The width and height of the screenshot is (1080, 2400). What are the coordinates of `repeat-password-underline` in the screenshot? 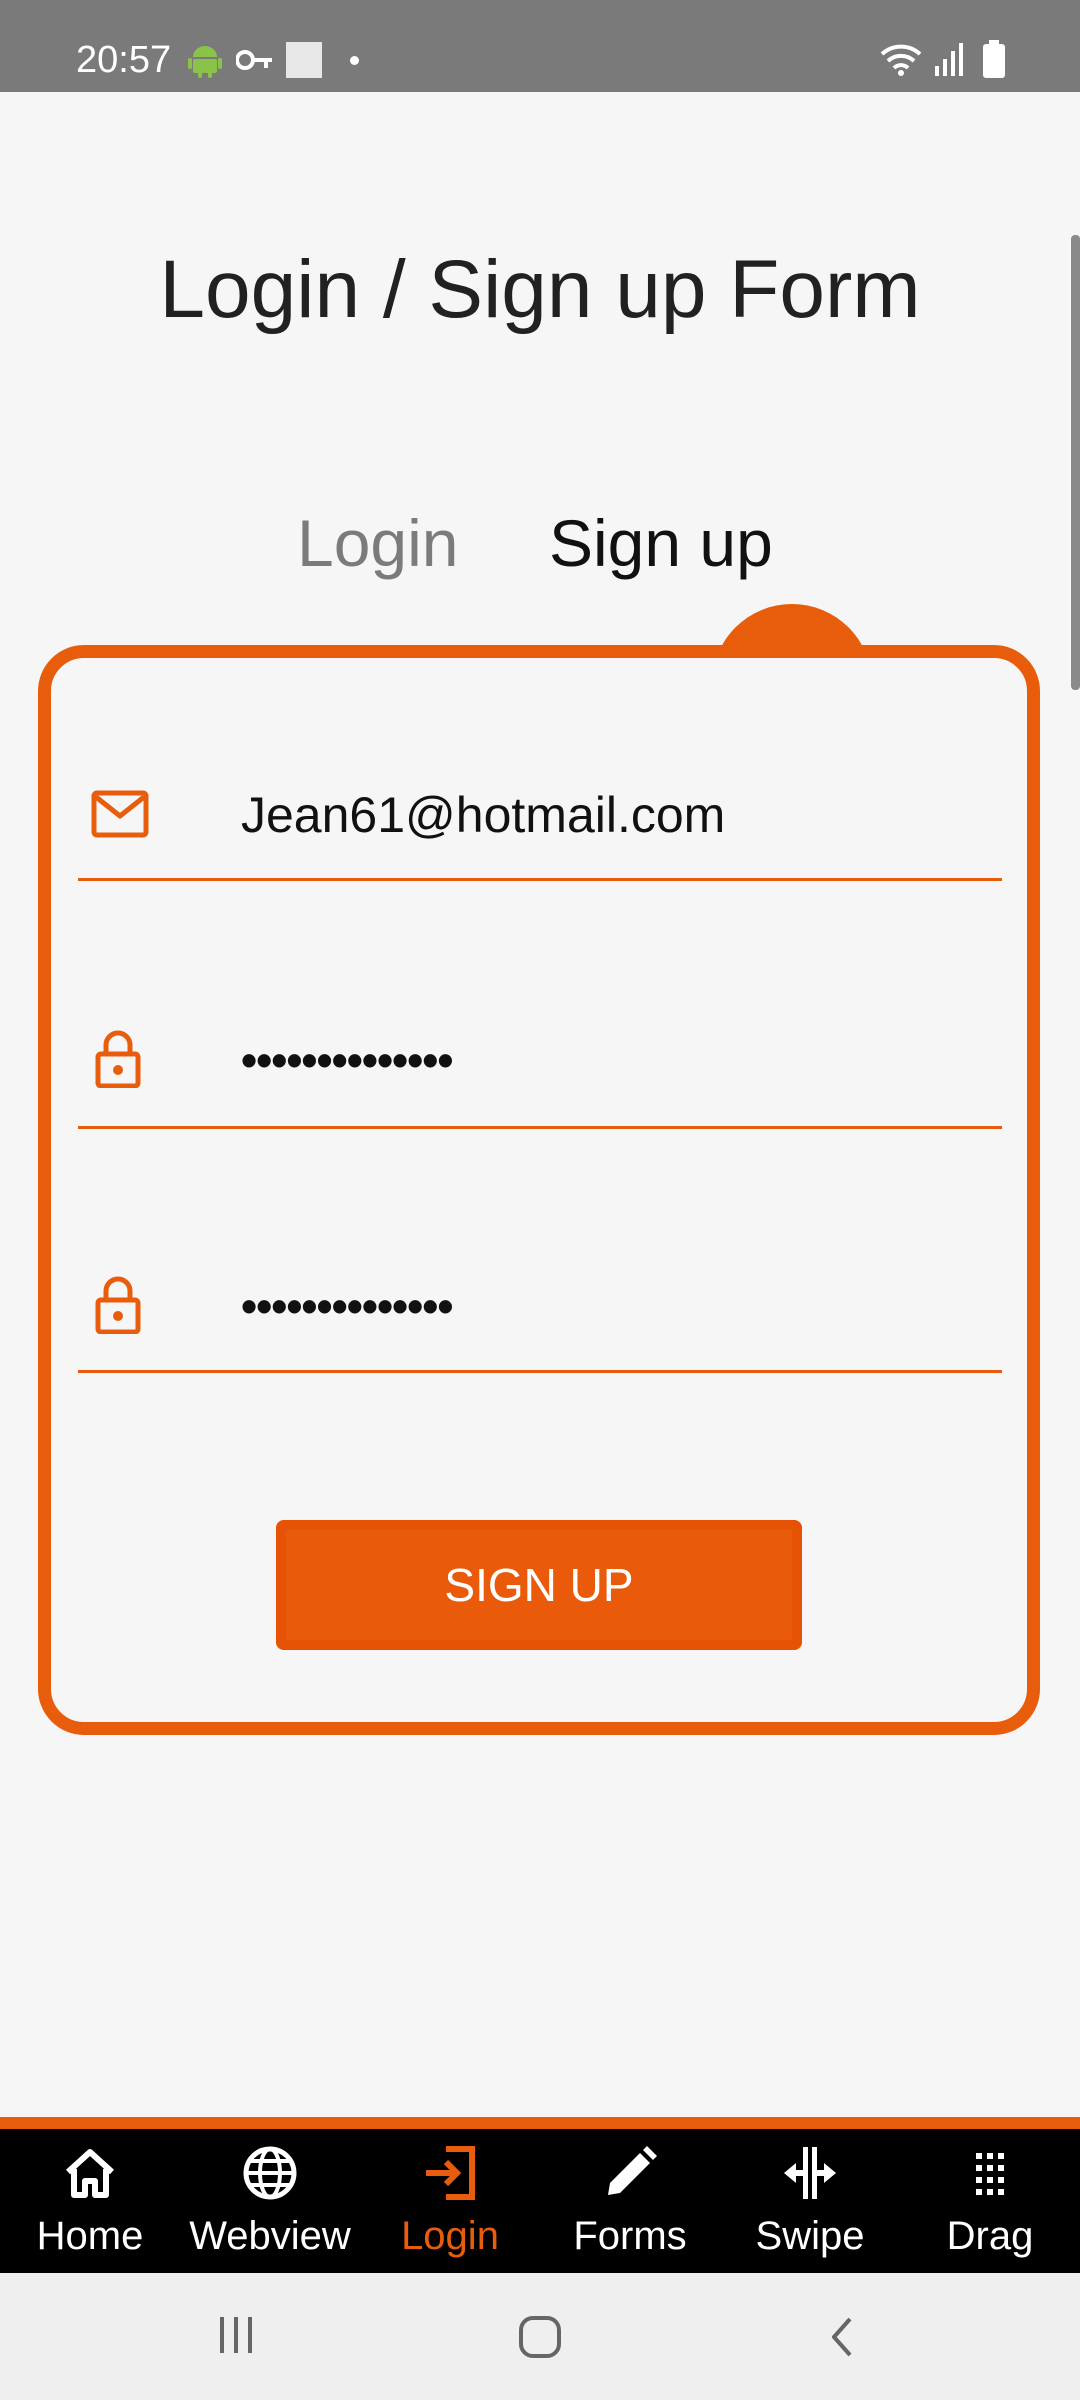 It's located at (540, 1371).